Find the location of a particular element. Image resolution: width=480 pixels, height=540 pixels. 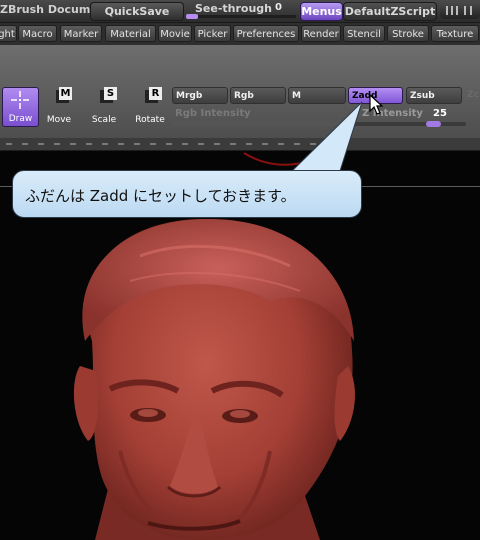

menu-item-macro: Macro is located at coordinates (37, 33).